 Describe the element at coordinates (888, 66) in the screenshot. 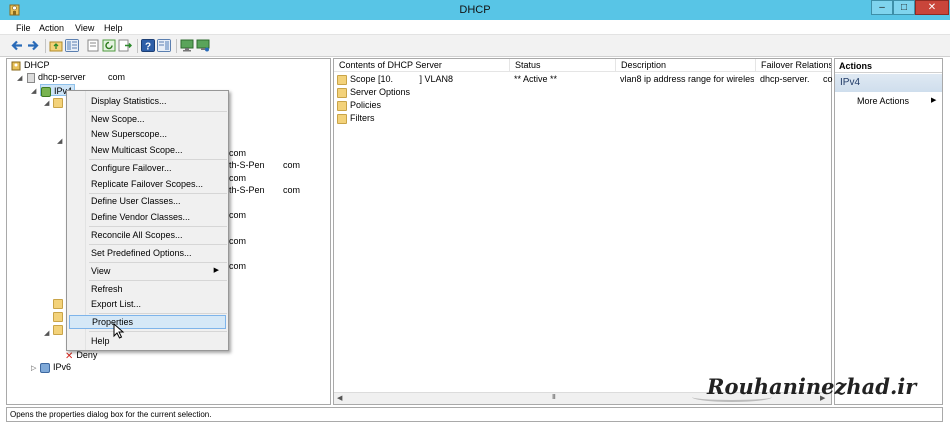

I see `actions-title: Actions` at that location.